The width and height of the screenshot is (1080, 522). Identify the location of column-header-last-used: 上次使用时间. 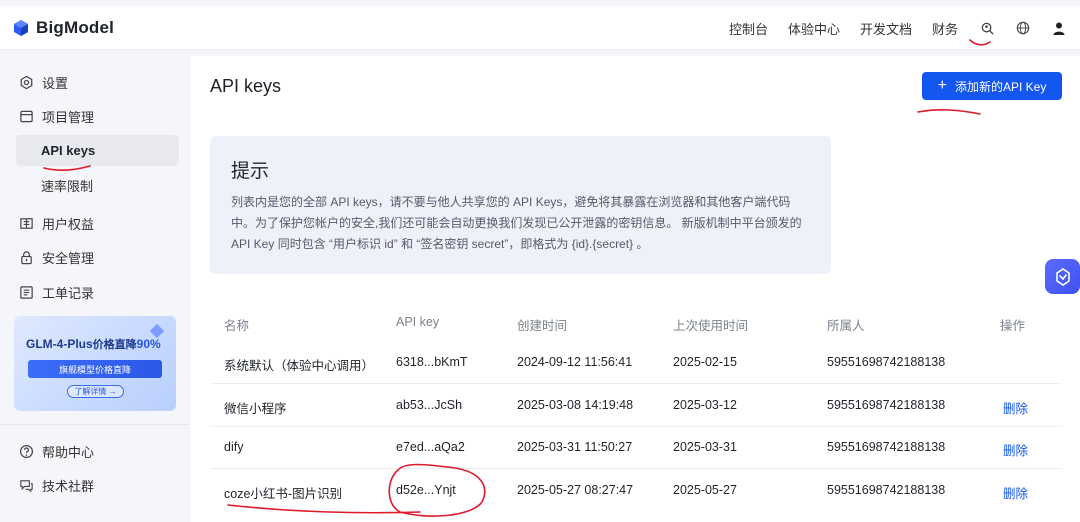
(711, 326).